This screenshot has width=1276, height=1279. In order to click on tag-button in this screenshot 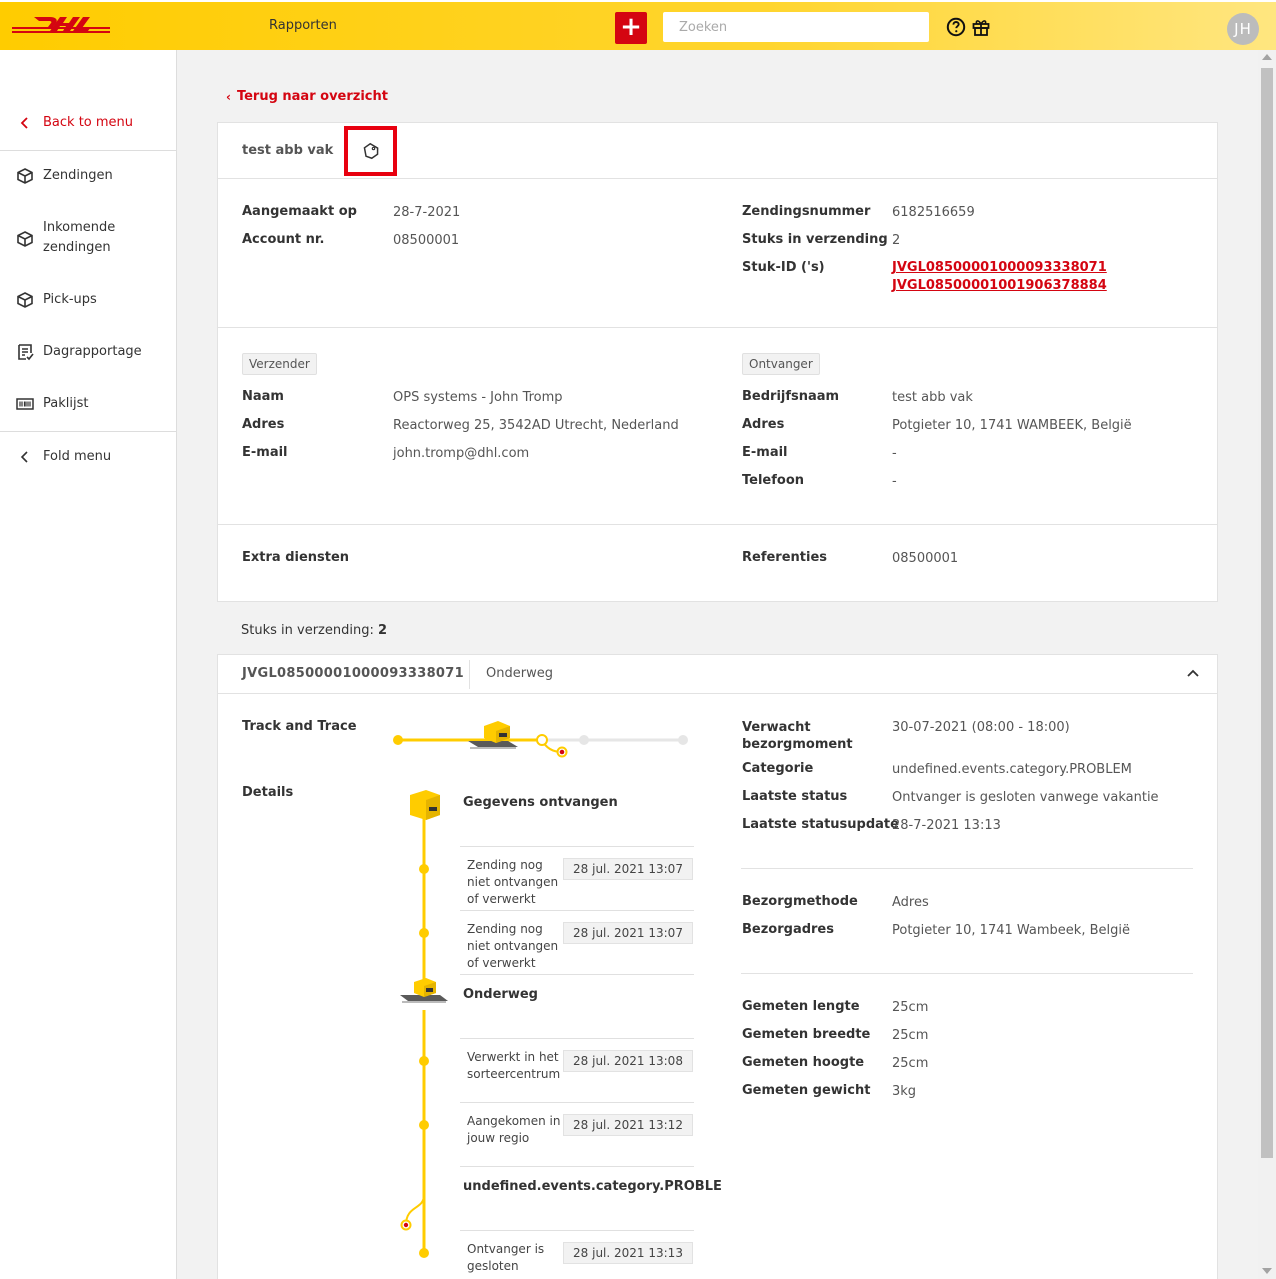, I will do `click(370, 151)`.